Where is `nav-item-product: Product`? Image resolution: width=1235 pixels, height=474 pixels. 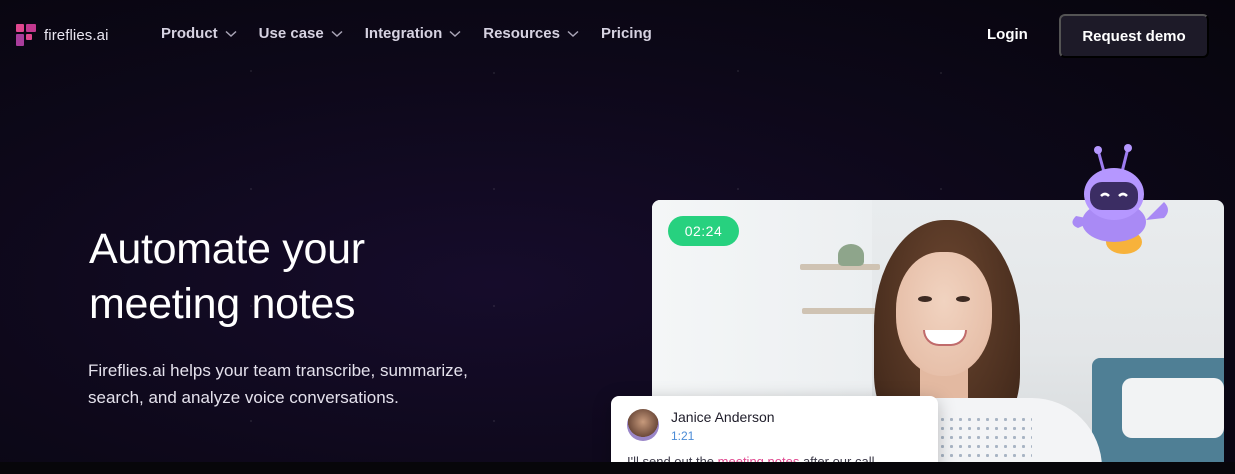
nav-item-product: Product is located at coordinates (199, 33).